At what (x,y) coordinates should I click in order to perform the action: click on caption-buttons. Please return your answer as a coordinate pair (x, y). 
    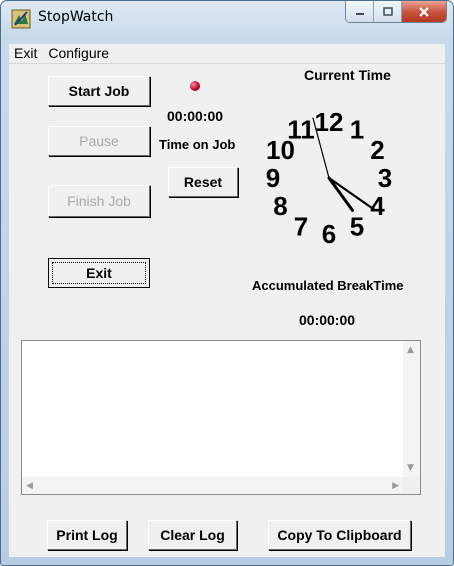
    Looking at the image, I should click on (396, 12).